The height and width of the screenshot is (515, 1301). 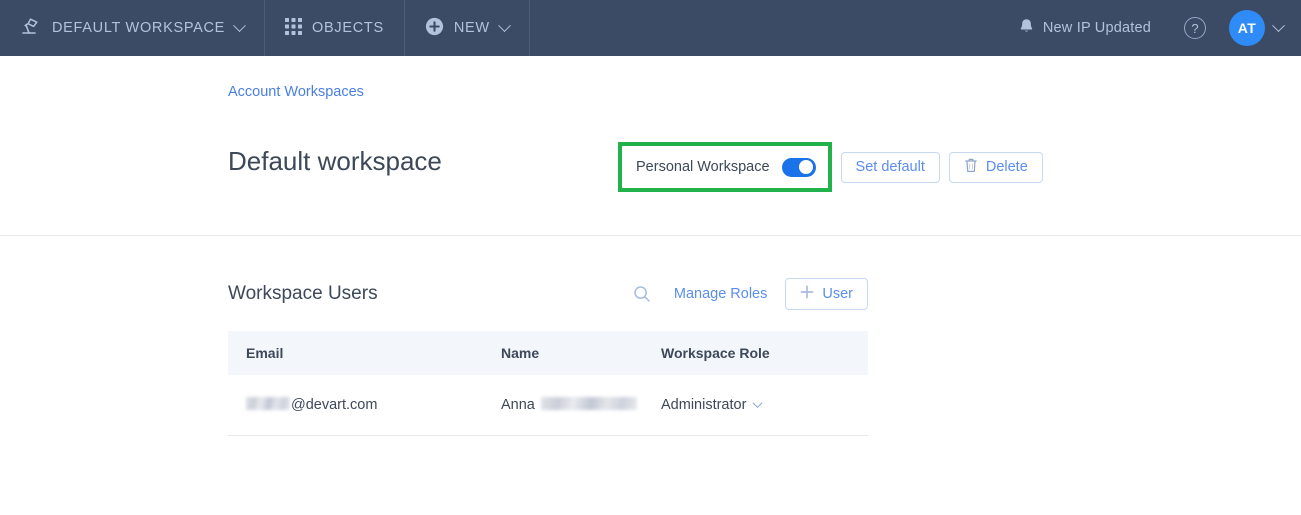 What do you see at coordinates (31, 28) in the screenshot?
I see `desk-lamp-icon` at bounding box center [31, 28].